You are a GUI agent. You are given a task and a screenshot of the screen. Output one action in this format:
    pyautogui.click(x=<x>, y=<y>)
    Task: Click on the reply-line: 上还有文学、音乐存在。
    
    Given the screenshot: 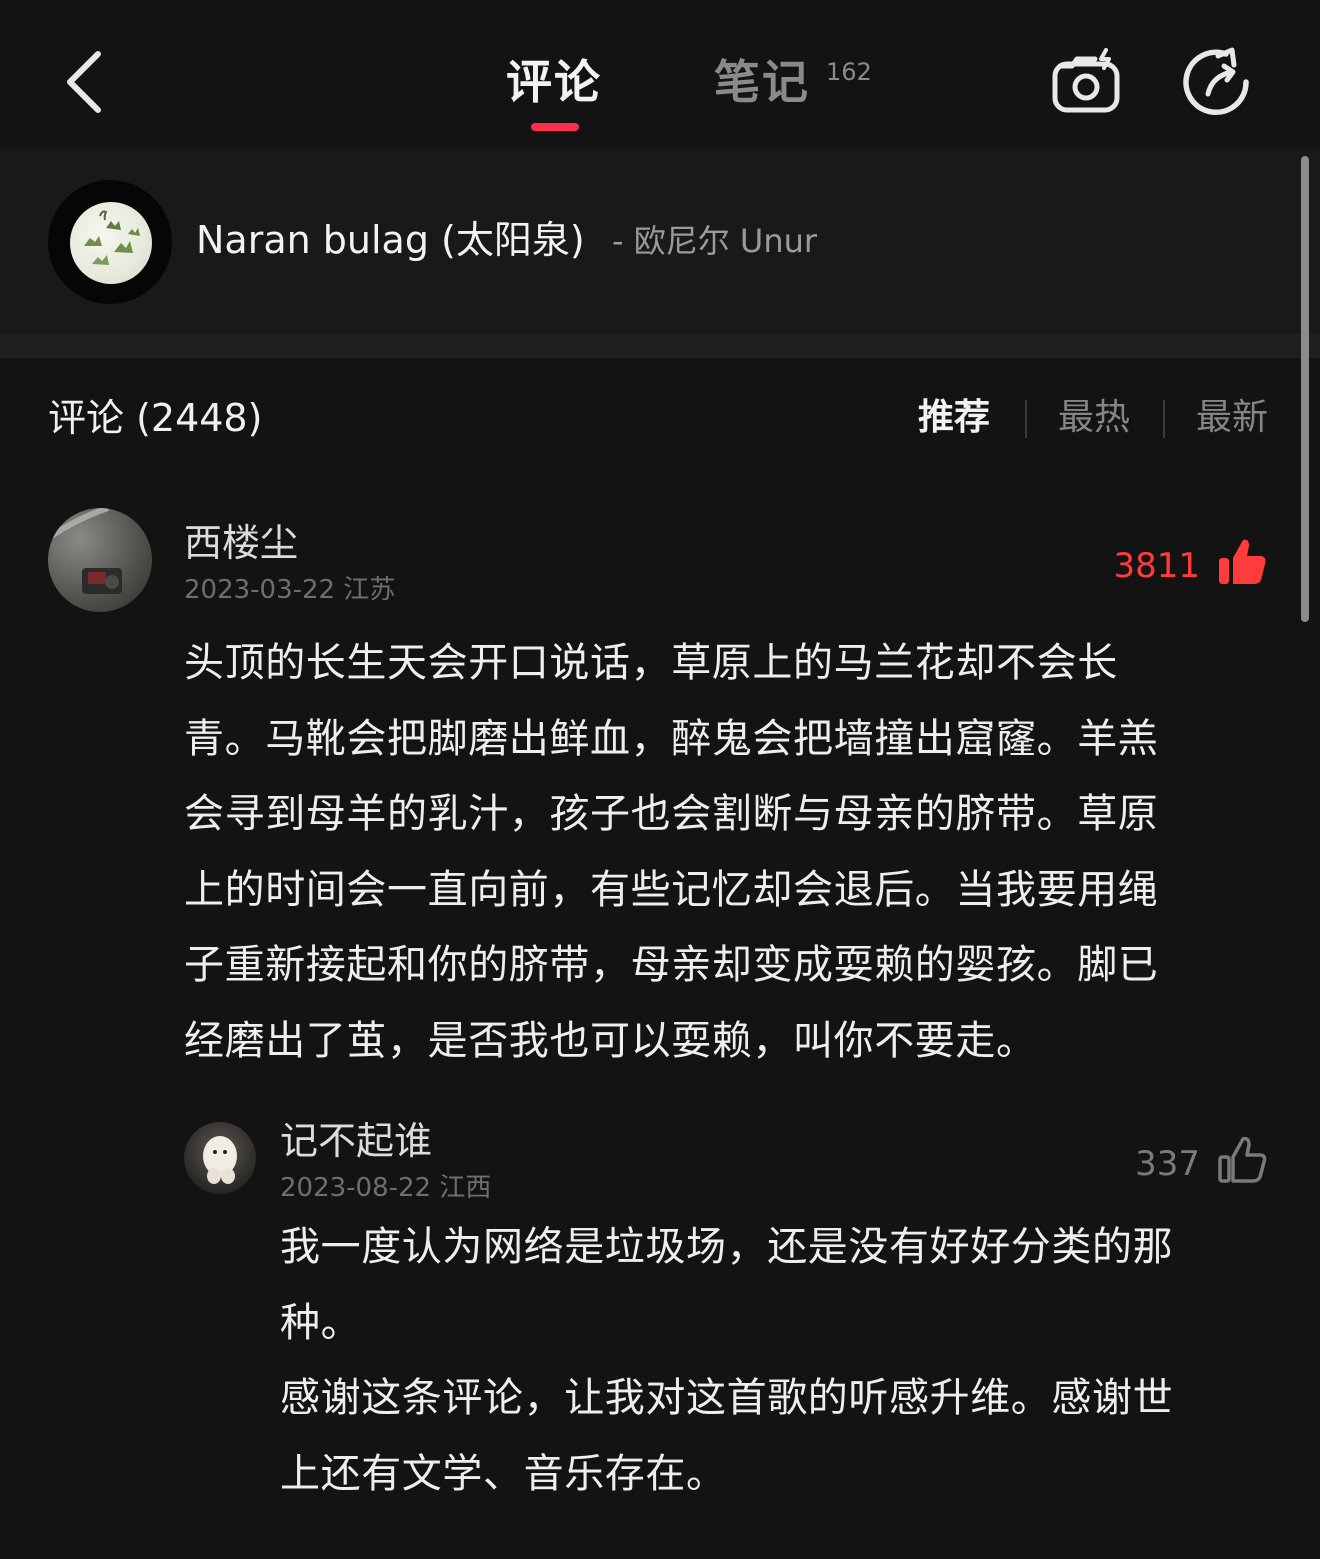 What is the action you would take?
    pyautogui.click(x=503, y=1473)
    